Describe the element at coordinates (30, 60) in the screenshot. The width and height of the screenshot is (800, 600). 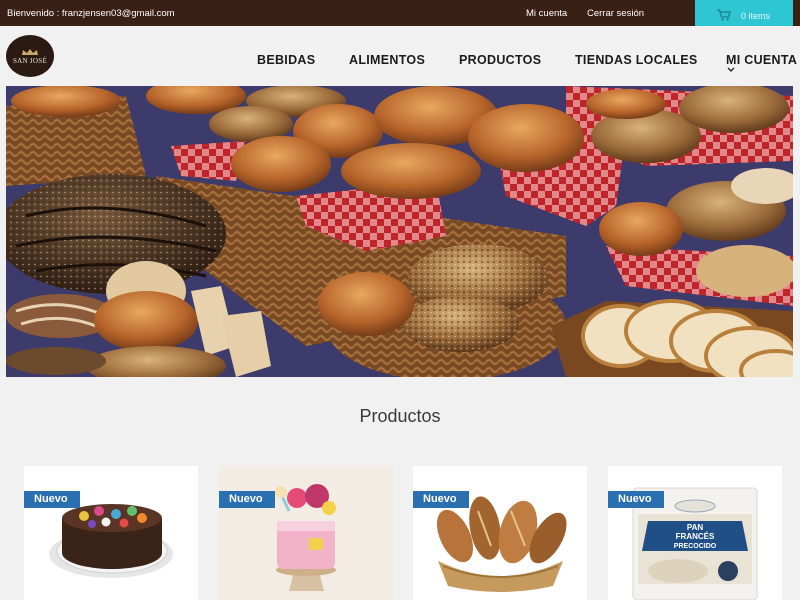
I see `logo-text: SAN JOSÉ` at that location.